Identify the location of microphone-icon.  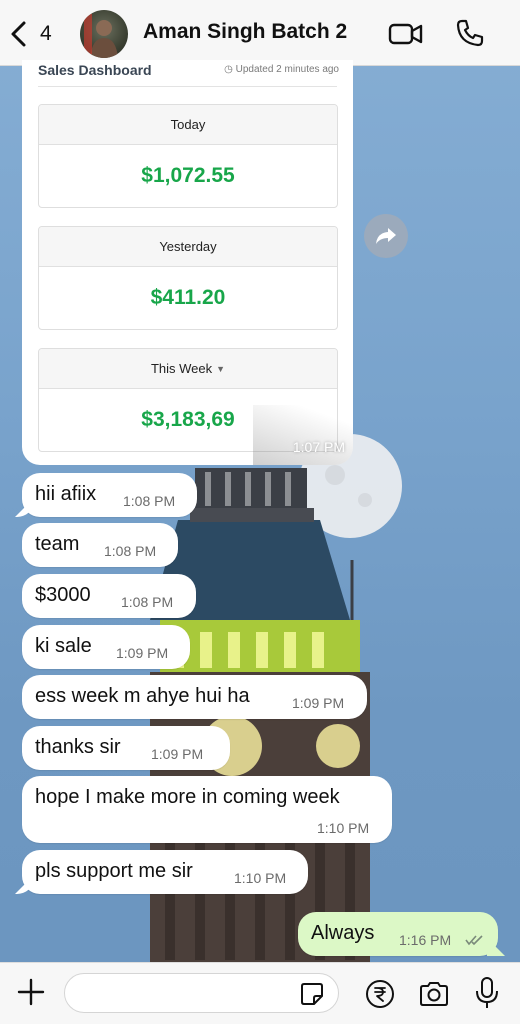
(487, 993).